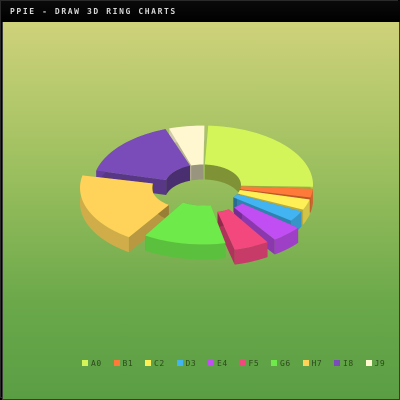 The width and height of the screenshot is (400, 400). What do you see at coordinates (191, 363) in the screenshot?
I see `legend-label: D3` at bounding box center [191, 363].